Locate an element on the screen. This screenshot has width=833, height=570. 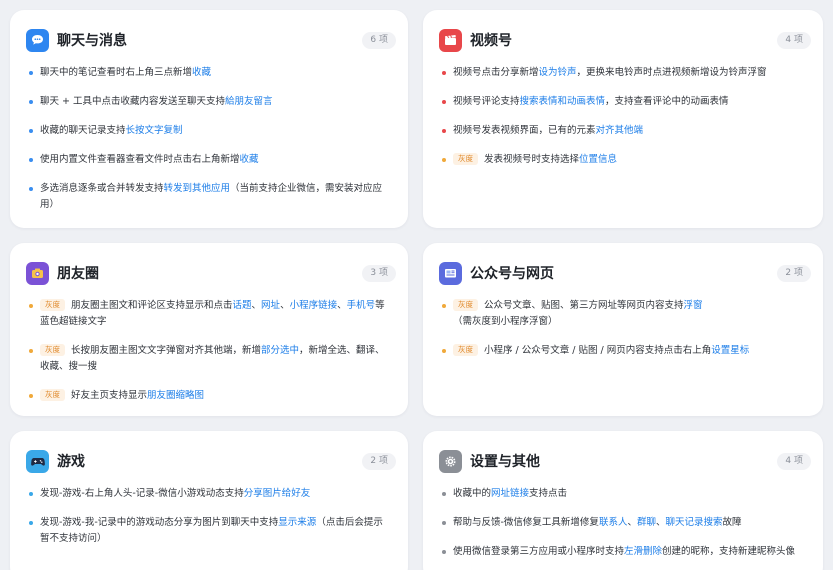
item-text: 公众号文章、贴图、第三方网址等网页内容支持 is located at coordinates (584, 305).